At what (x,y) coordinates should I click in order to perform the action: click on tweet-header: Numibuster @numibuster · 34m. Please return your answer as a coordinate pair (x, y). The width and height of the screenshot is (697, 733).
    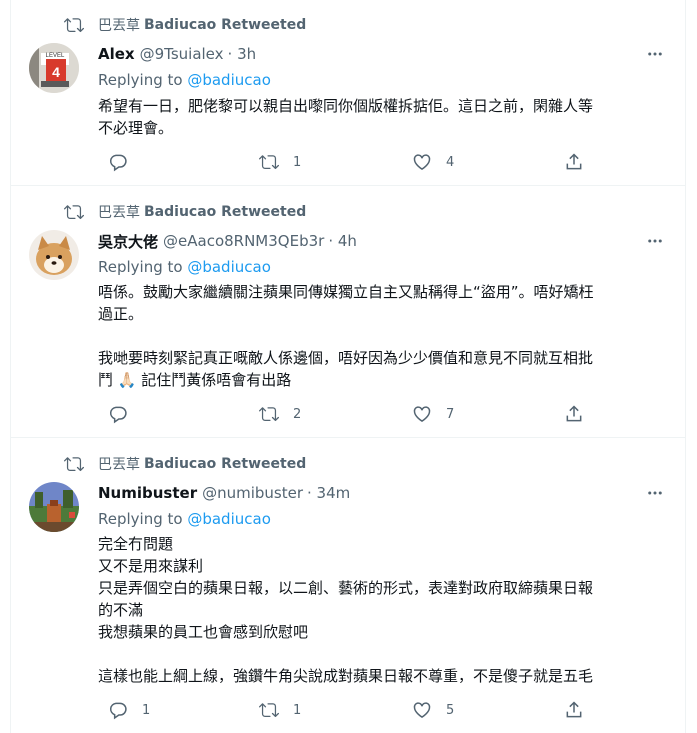
    Looking at the image, I should click on (224, 493).